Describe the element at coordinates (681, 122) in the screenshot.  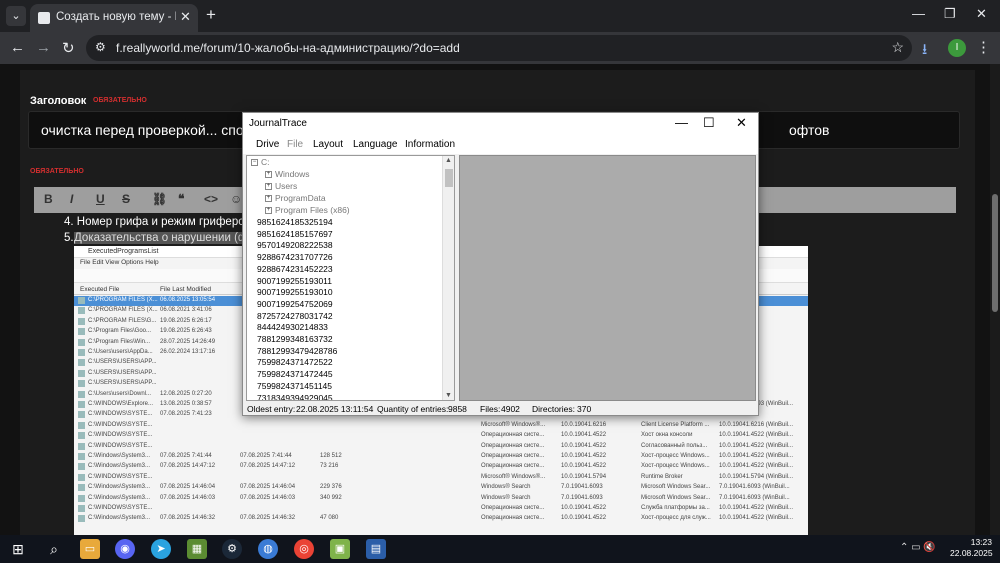
I see `jt-minimize-icon: —` at that location.